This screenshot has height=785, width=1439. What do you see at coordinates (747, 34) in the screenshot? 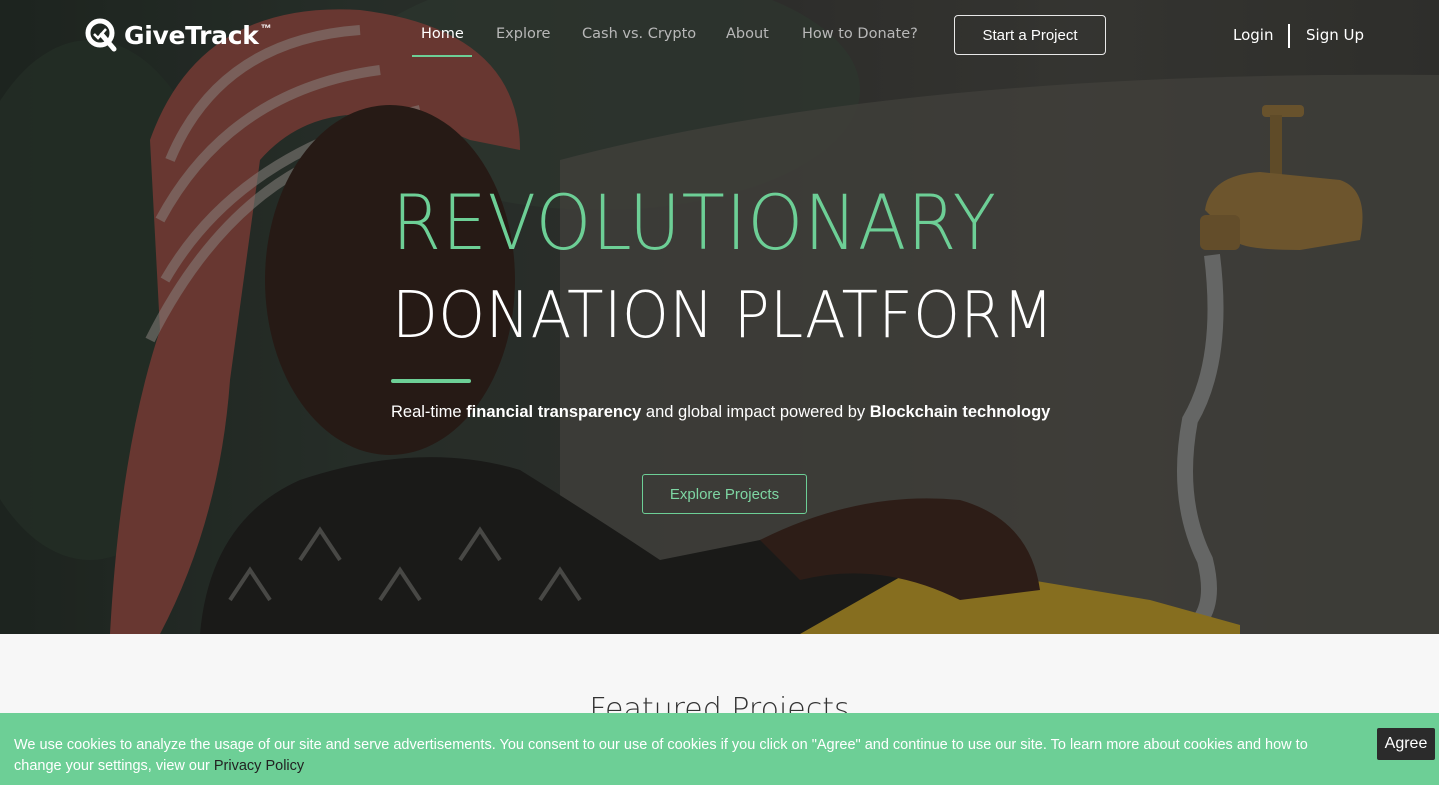
I see `nav-item-about: About` at bounding box center [747, 34].